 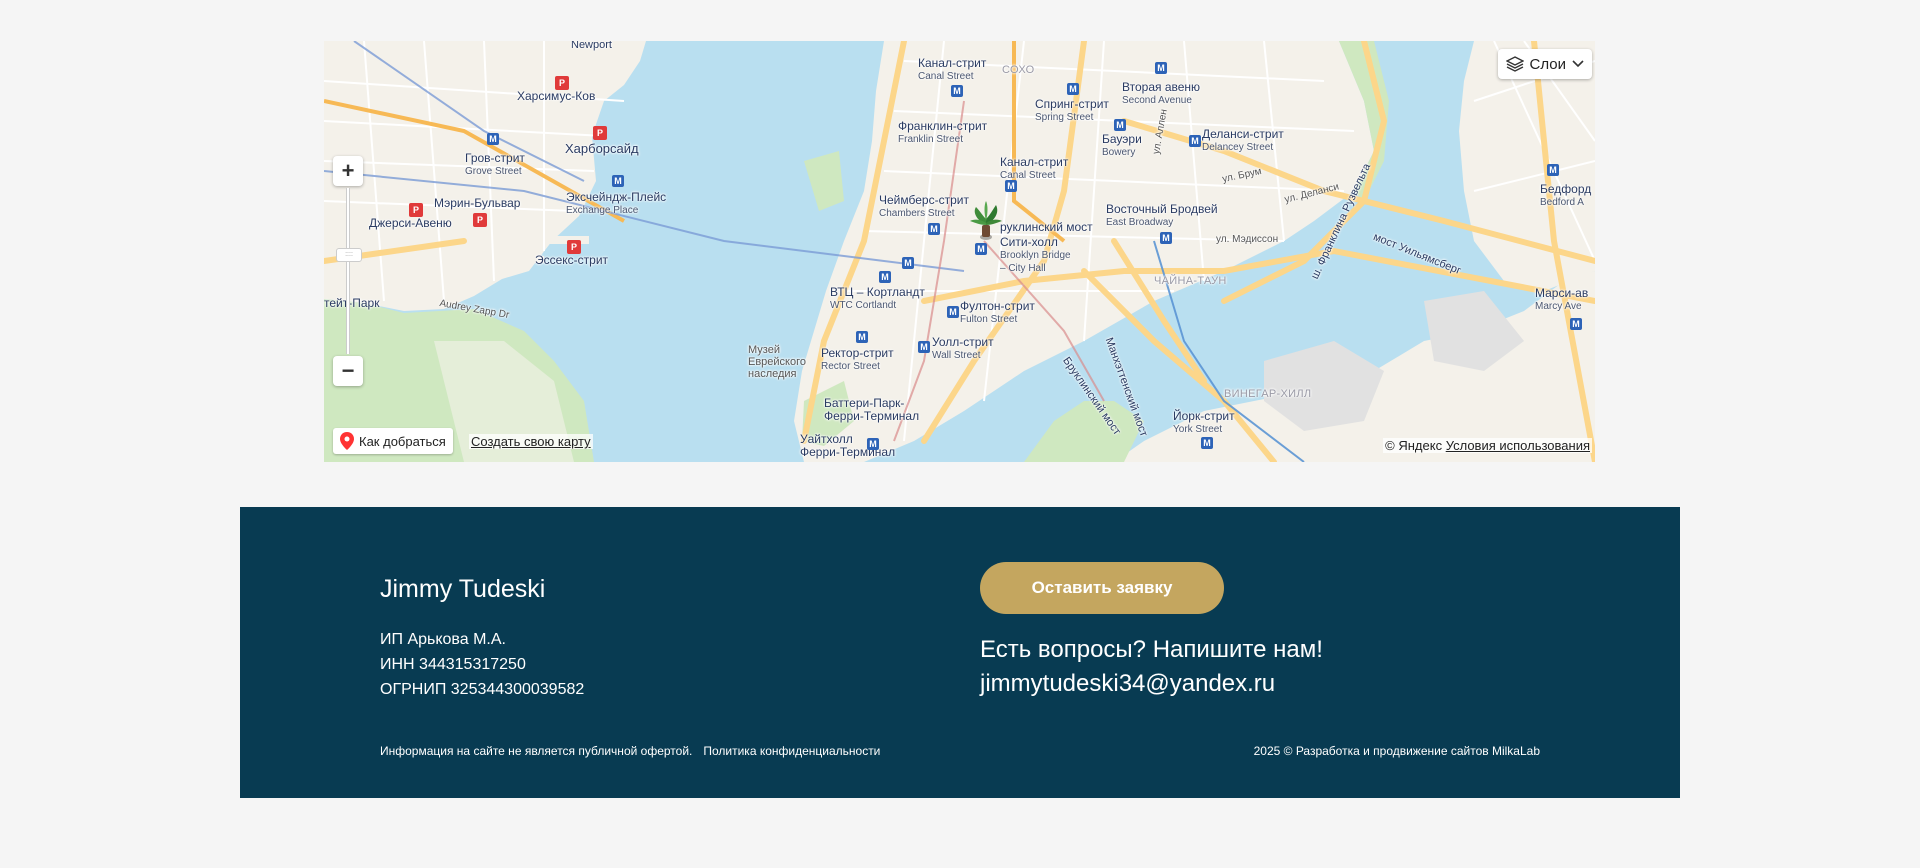 What do you see at coordinates (943, 132) in the screenshot?
I see `map-label-franklin: Франклин-стрит Franklin Street` at bounding box center [943, 132].